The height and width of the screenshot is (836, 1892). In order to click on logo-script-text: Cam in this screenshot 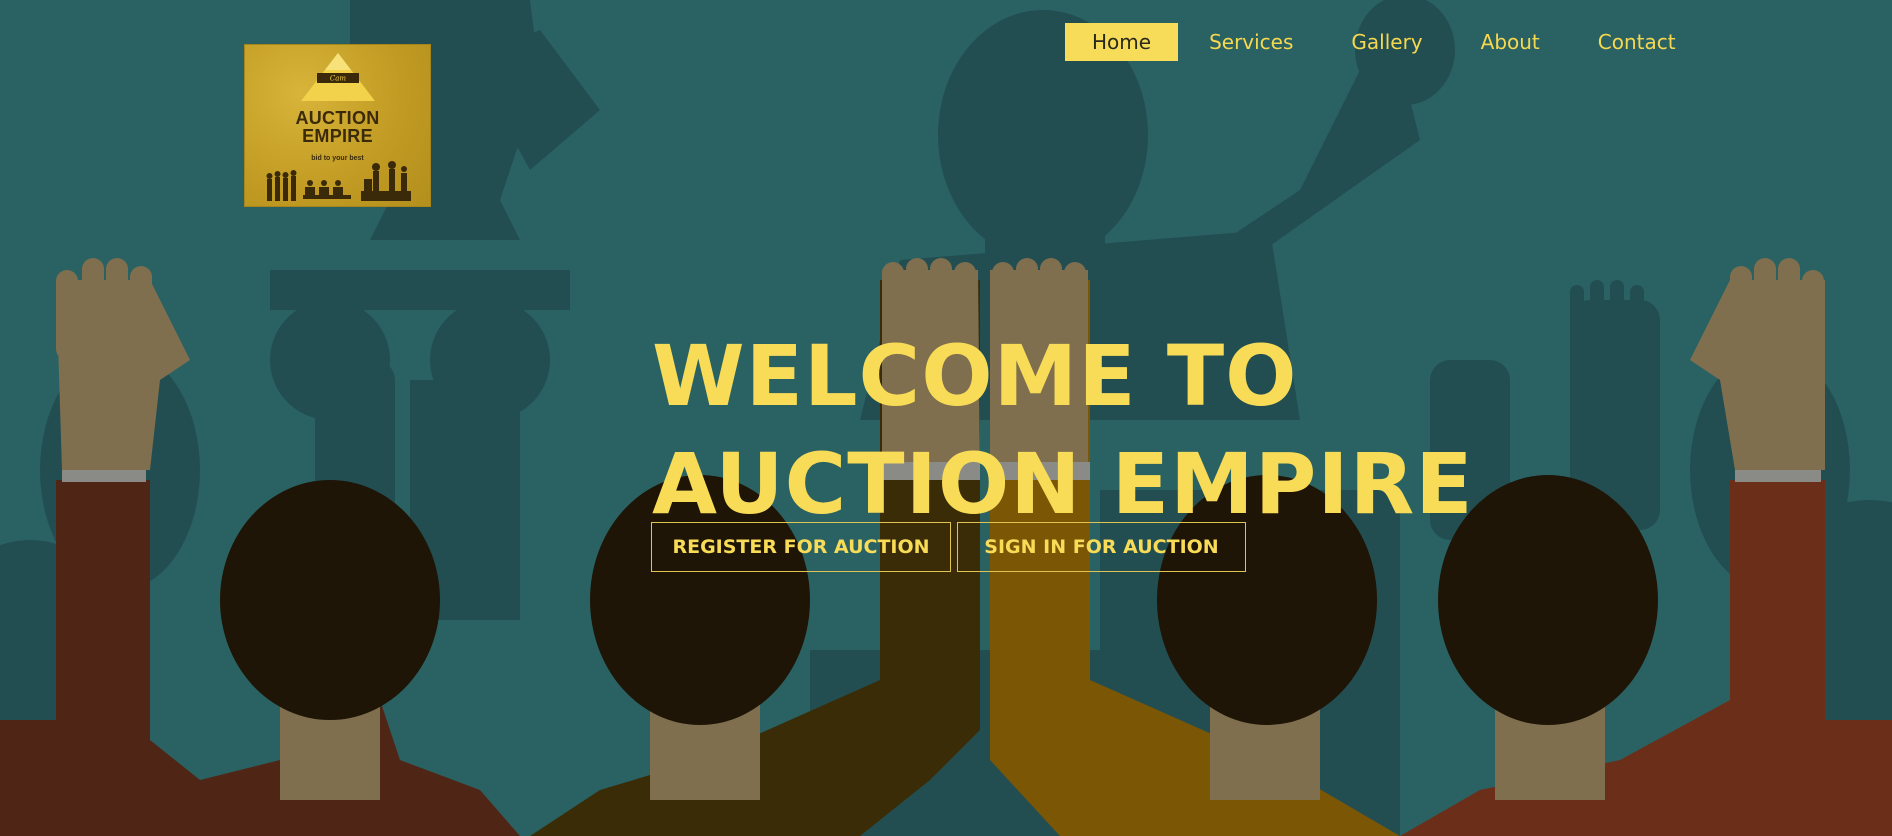, I will do `click(338, 79)`.